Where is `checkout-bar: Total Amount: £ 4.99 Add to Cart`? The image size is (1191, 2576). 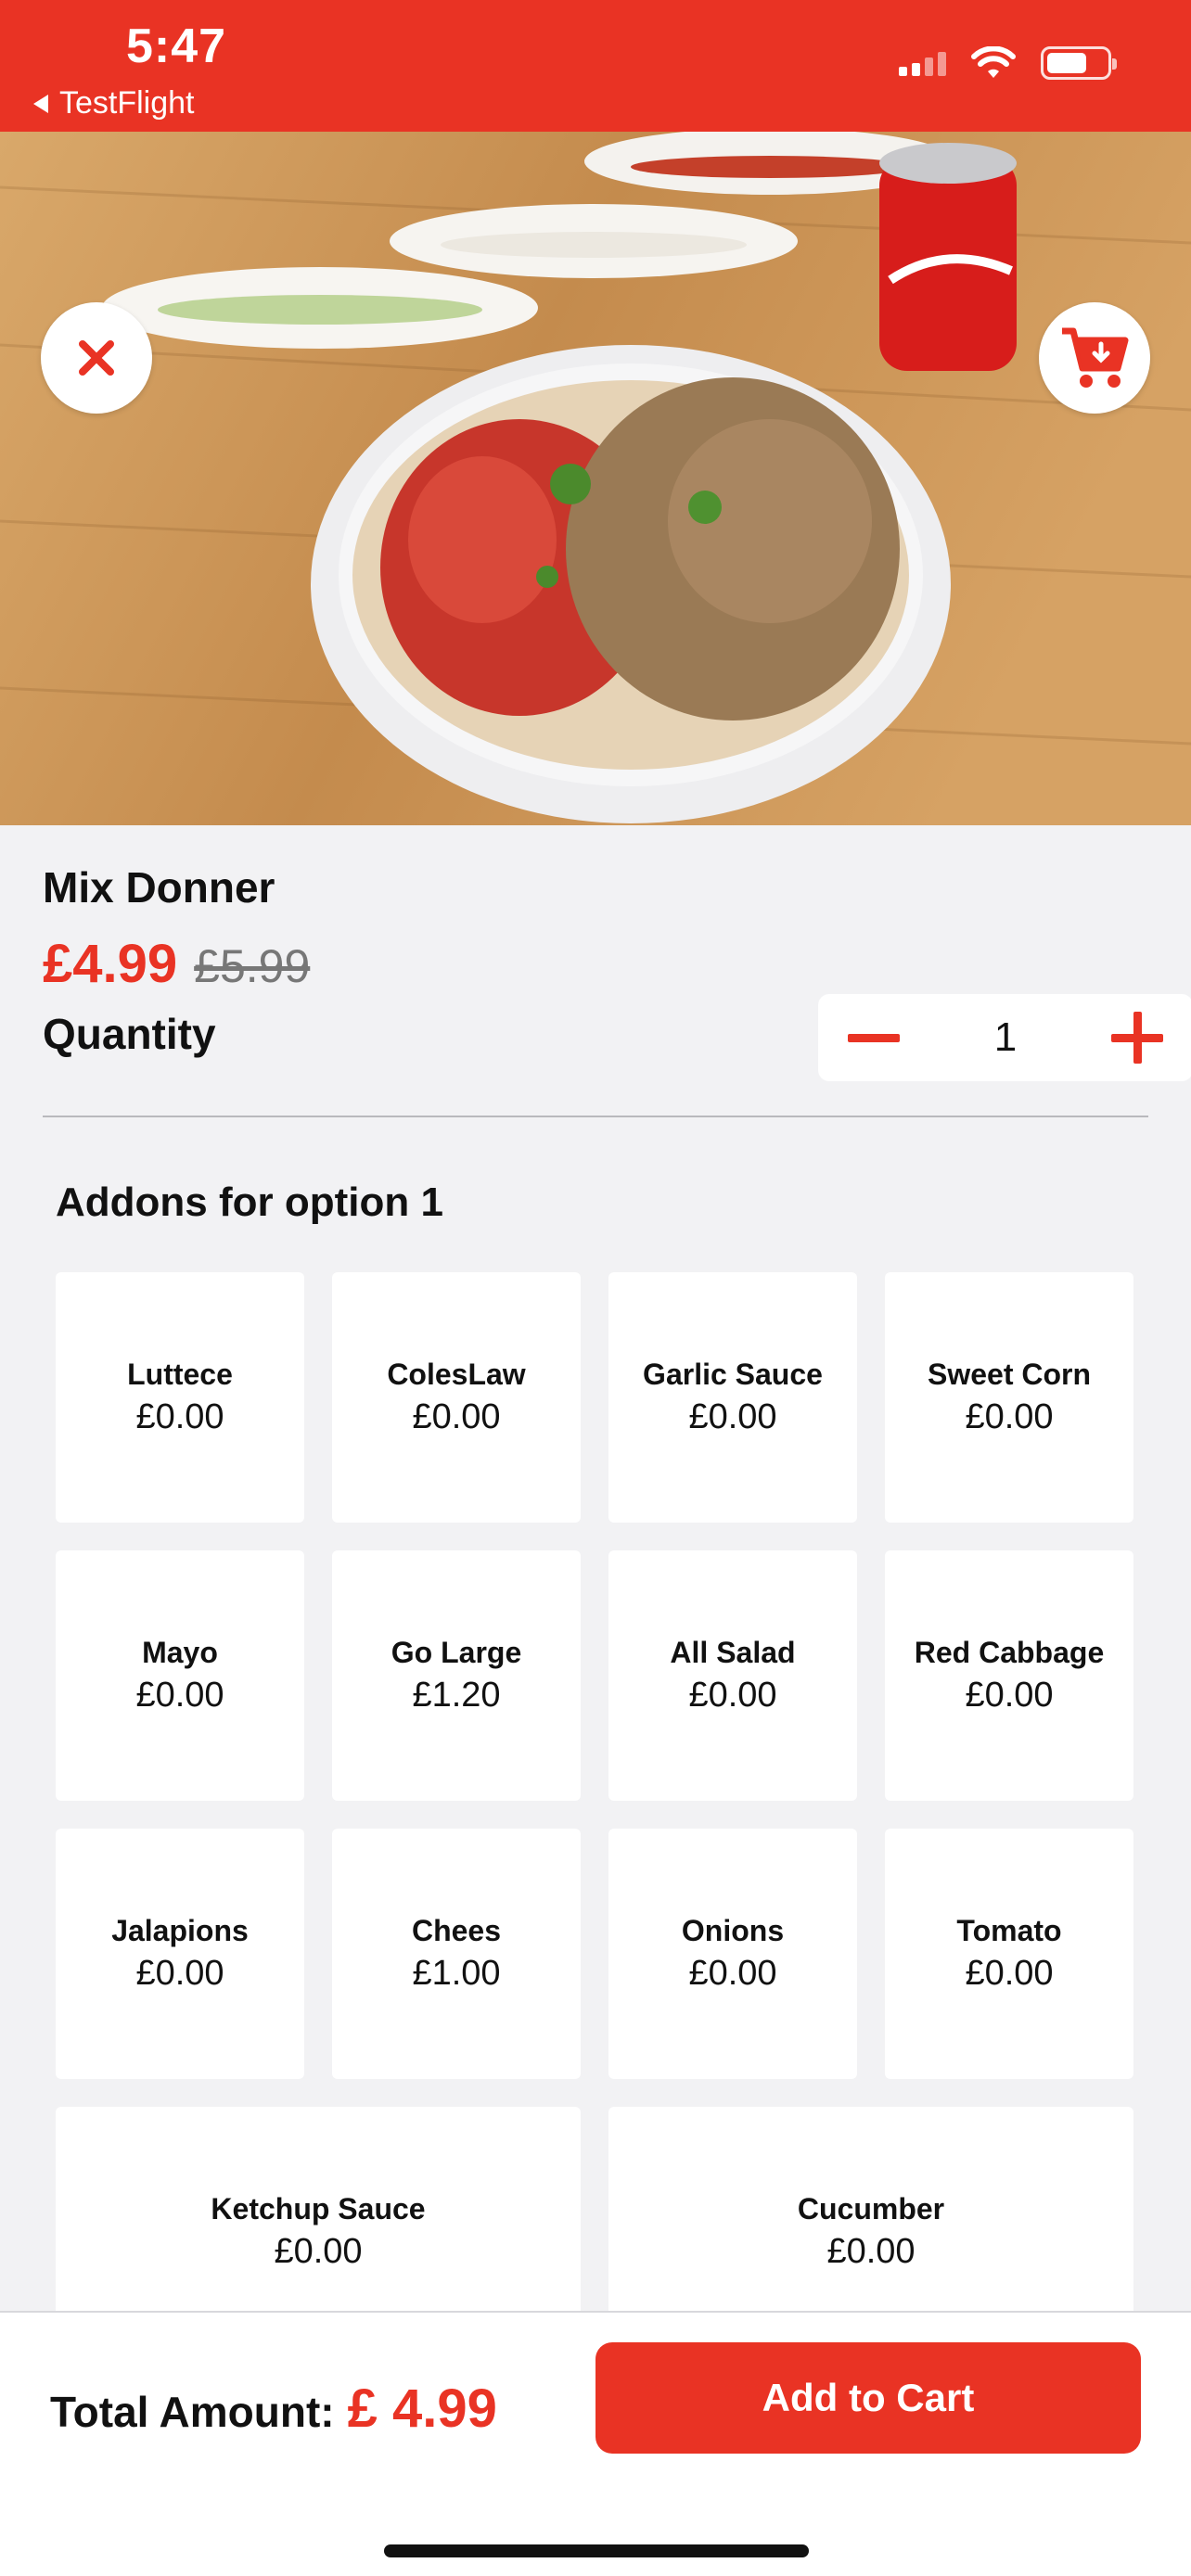
checkout-bar: Total Amount: £ 4.99 Add to Cart is located at coordinates (595, 2444).